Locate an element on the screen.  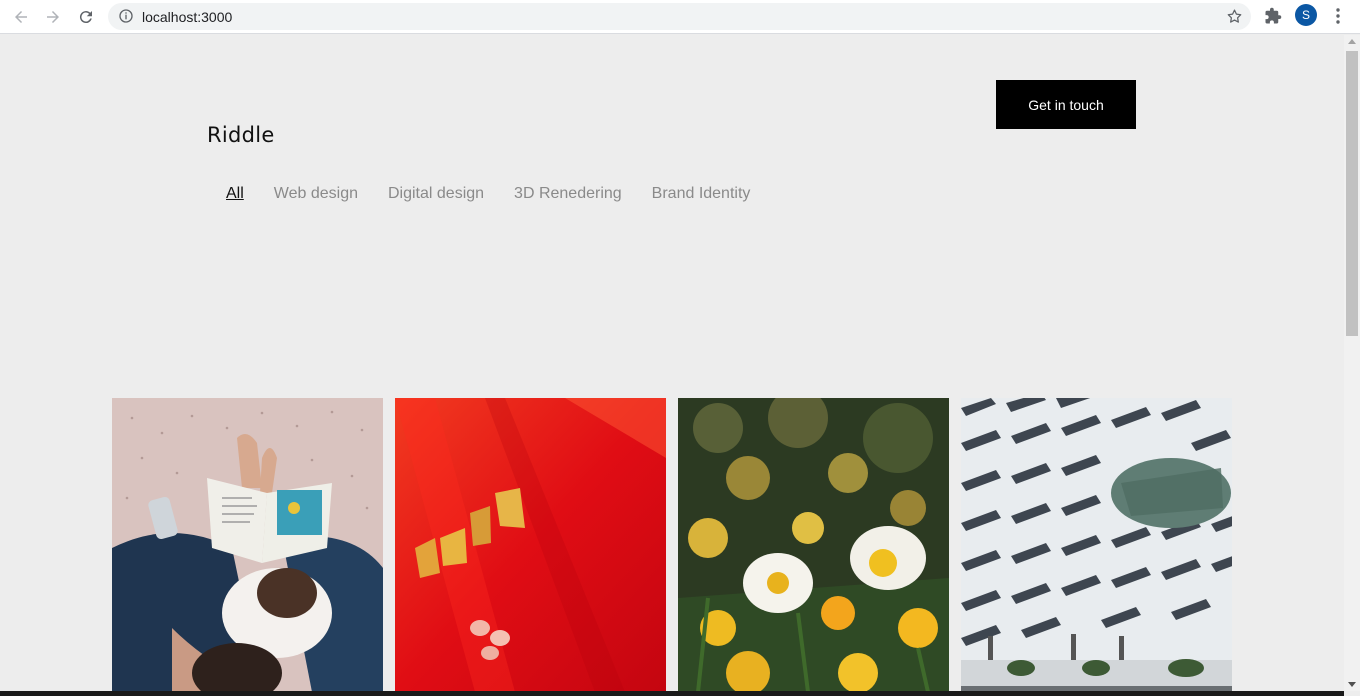
gallery-item-red-flower is located at coordinates (530, 544).